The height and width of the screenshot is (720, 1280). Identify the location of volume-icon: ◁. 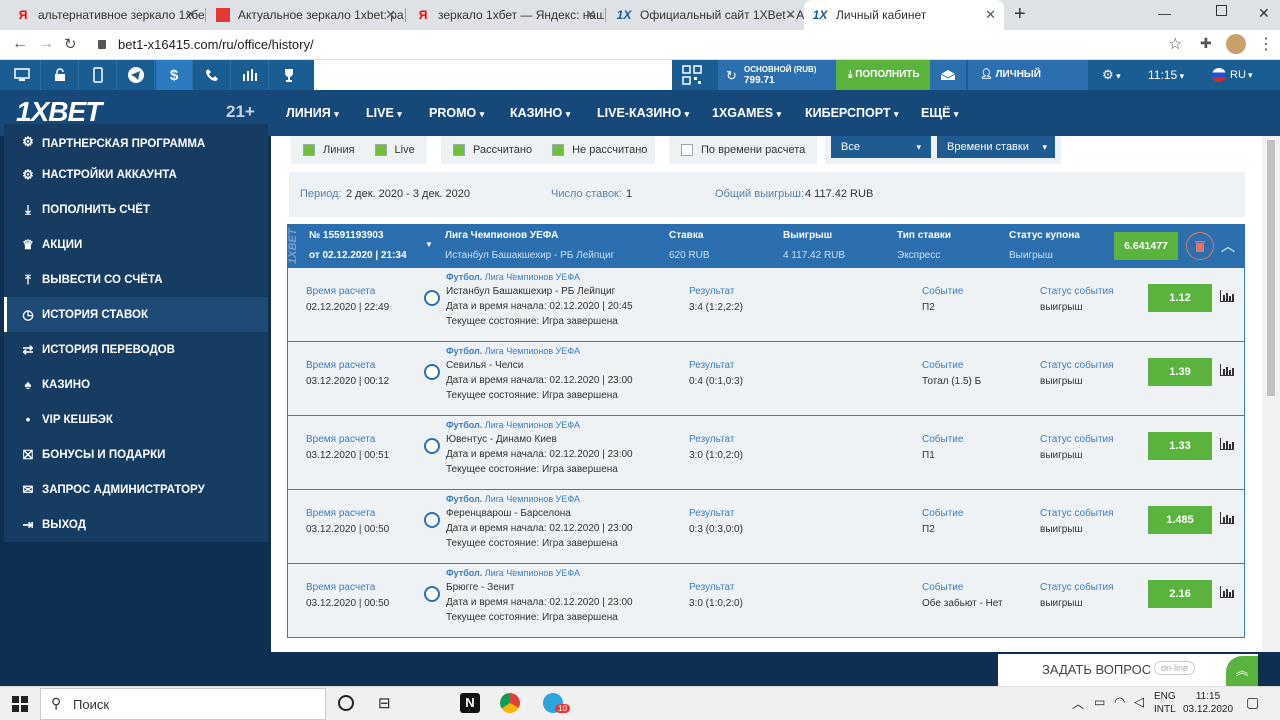
(1139, 702).